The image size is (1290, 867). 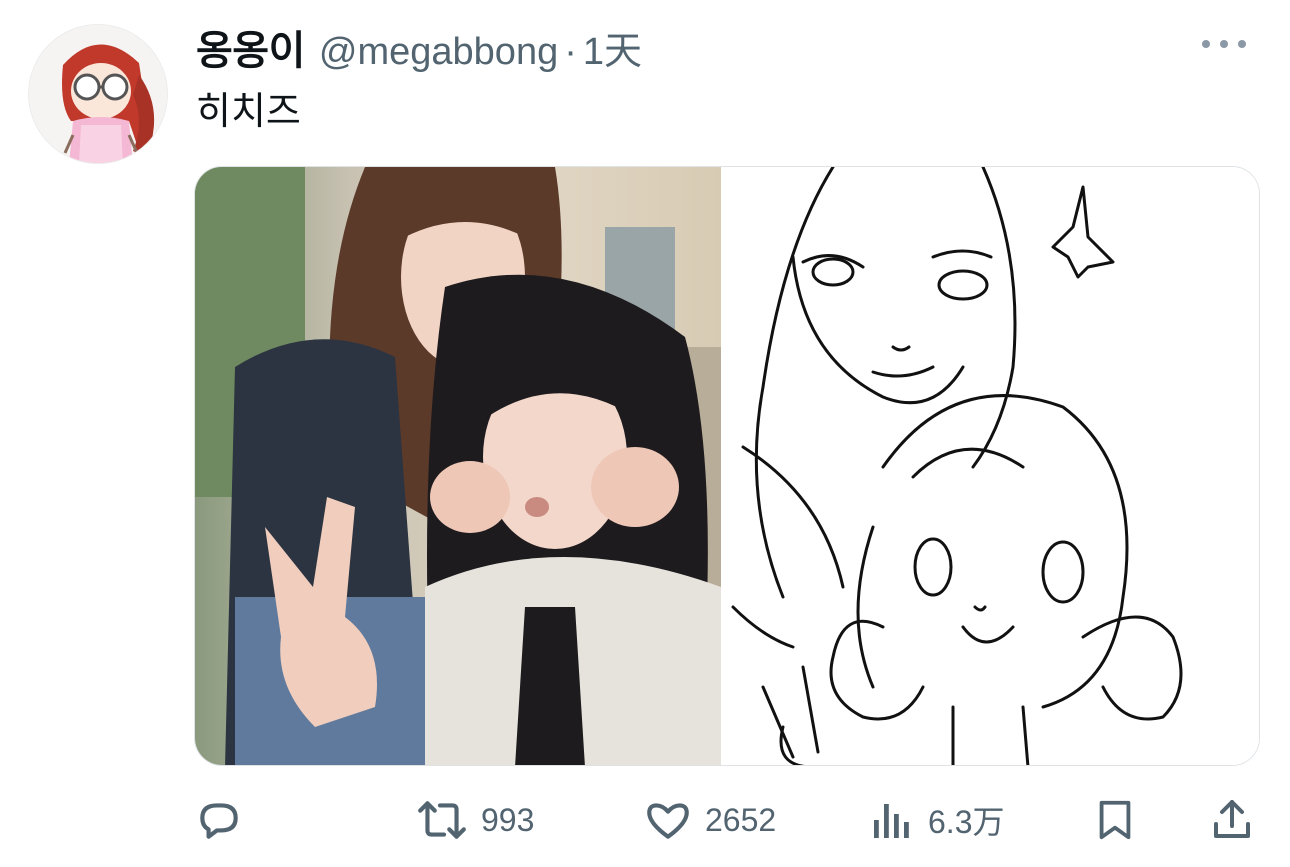 What do you see at coordinates (250, 47) in the screenshot?
I see `display-name: 옹옹이` at bounding box center [250, 47].